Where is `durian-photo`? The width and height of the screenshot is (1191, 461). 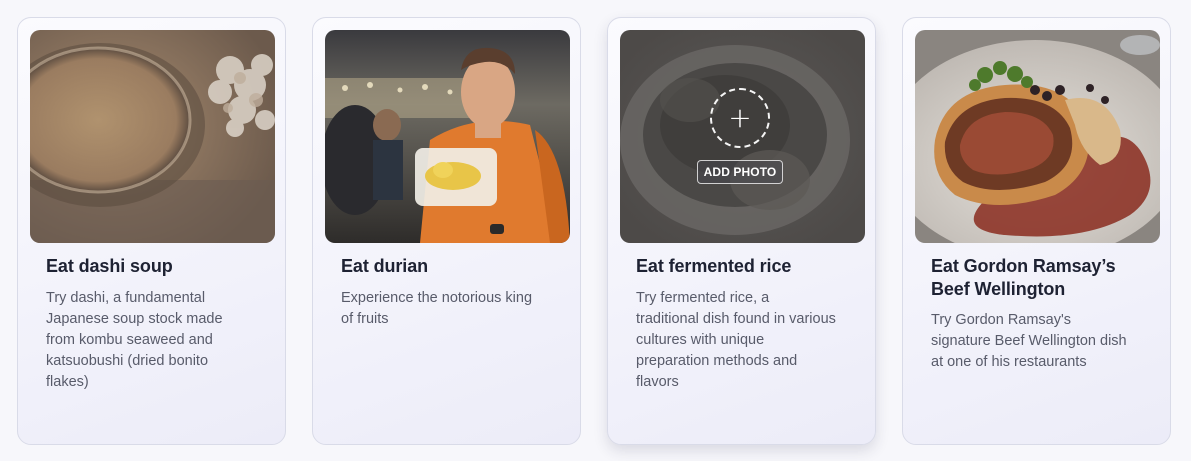
durian-photo is located at coordinates (447, 136).